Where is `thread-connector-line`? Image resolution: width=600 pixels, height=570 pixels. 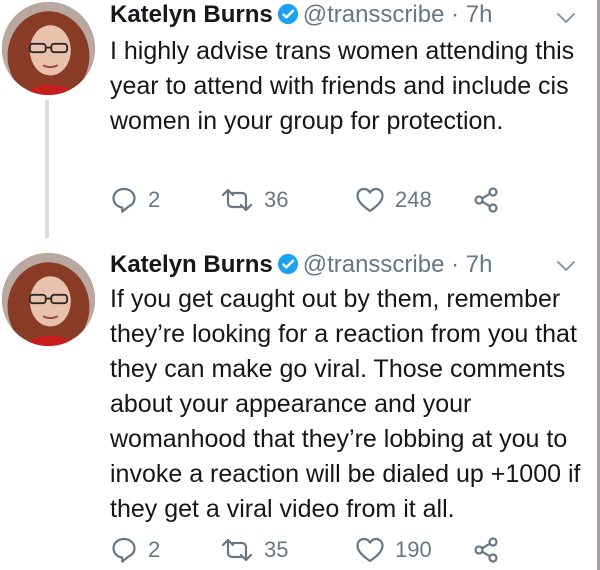 thread-connector-line is located at coordinates (47, 169).